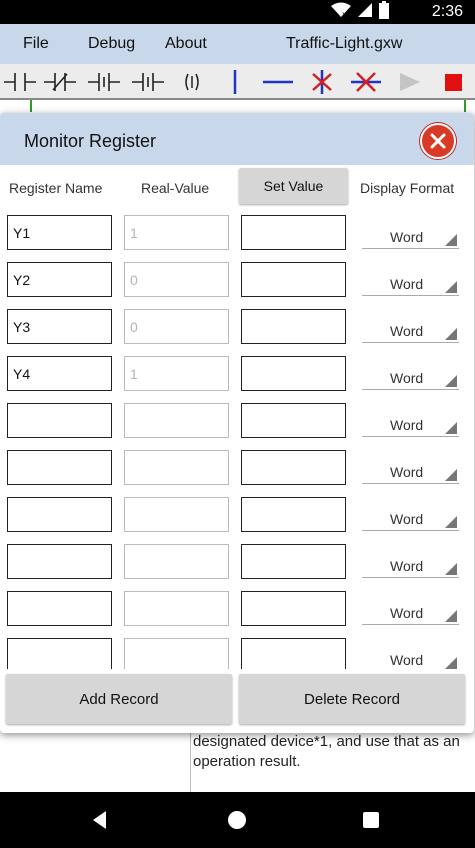 The image size is (475, 848). I want to click on status-icons: x, so click(360, 12).